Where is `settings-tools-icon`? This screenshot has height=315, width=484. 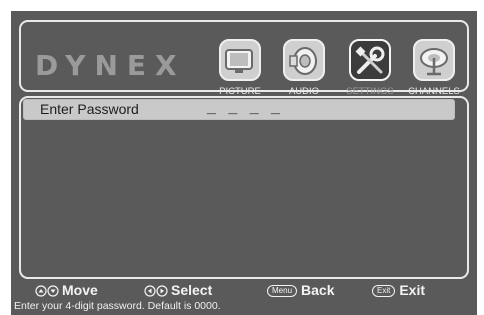 settings-tools-icon is located at coordinates (370, 60).